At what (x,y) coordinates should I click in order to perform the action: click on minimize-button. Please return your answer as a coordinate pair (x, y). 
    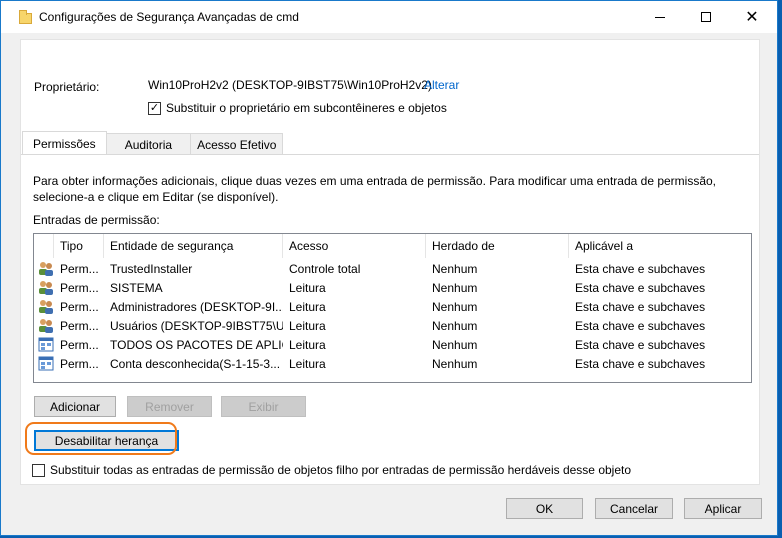
    Looking at the image, I should click on (660, 17).